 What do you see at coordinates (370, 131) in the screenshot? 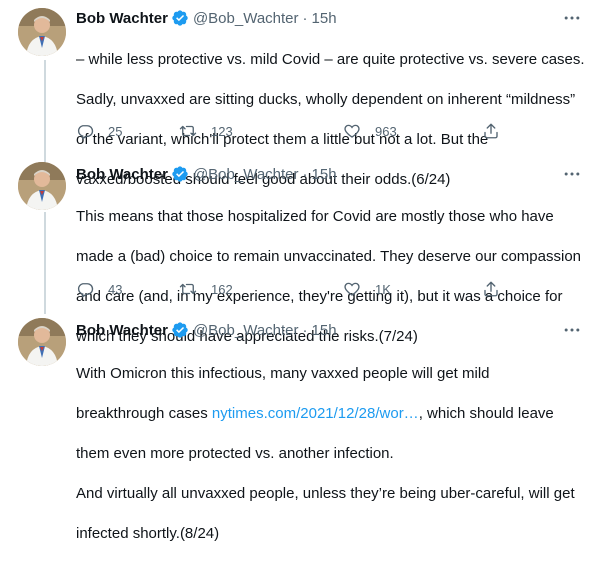
I see `like-button: 963` at bounding box center [370, 131].